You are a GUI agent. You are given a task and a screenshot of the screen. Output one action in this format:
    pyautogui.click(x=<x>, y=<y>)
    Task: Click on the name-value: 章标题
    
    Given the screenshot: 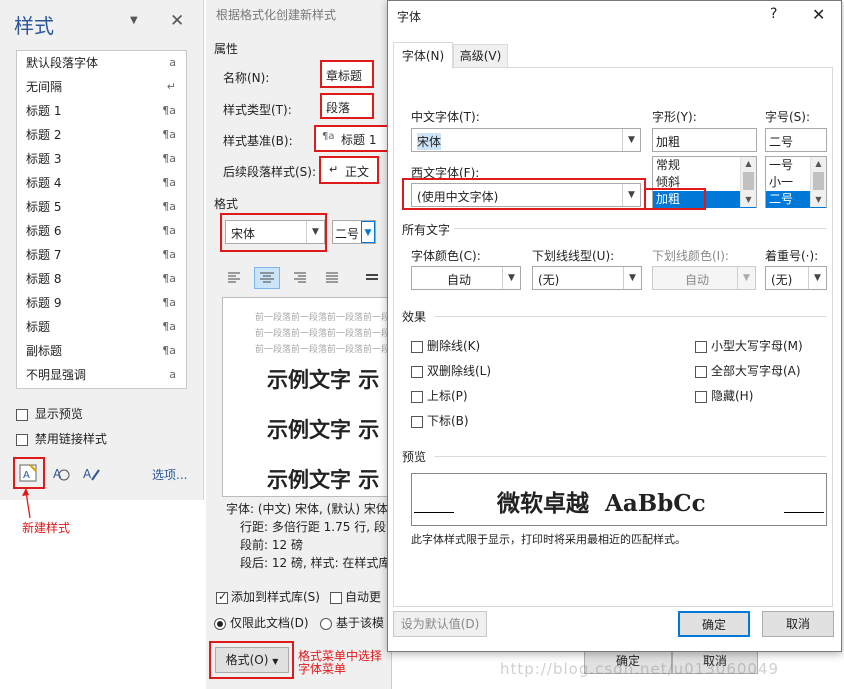 What is the action you would take?
    pyautogui.click(x=344, y=76)
    